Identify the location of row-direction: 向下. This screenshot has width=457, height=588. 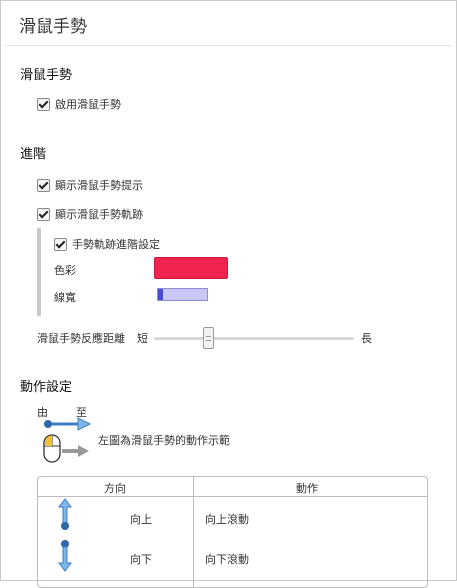
(141, 559).